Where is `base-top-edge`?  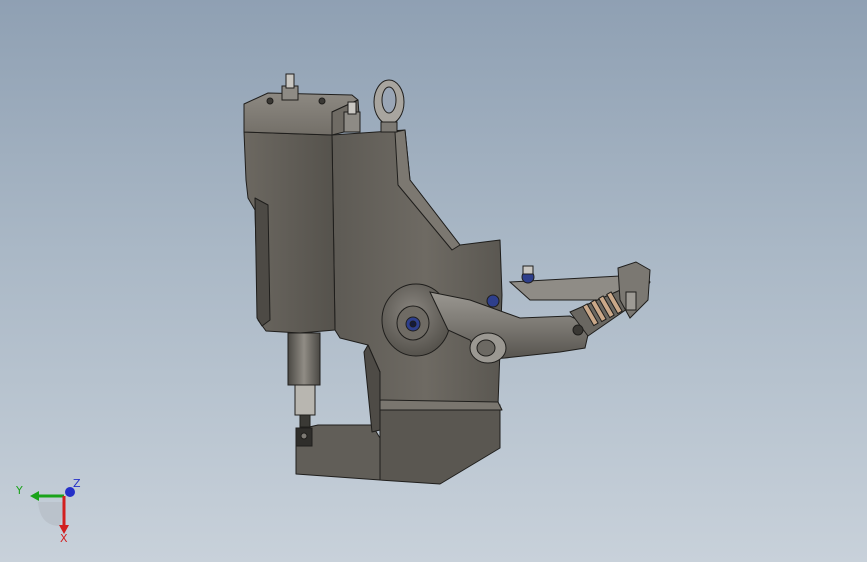 base-top-edge is located at coordinates (440, 405).